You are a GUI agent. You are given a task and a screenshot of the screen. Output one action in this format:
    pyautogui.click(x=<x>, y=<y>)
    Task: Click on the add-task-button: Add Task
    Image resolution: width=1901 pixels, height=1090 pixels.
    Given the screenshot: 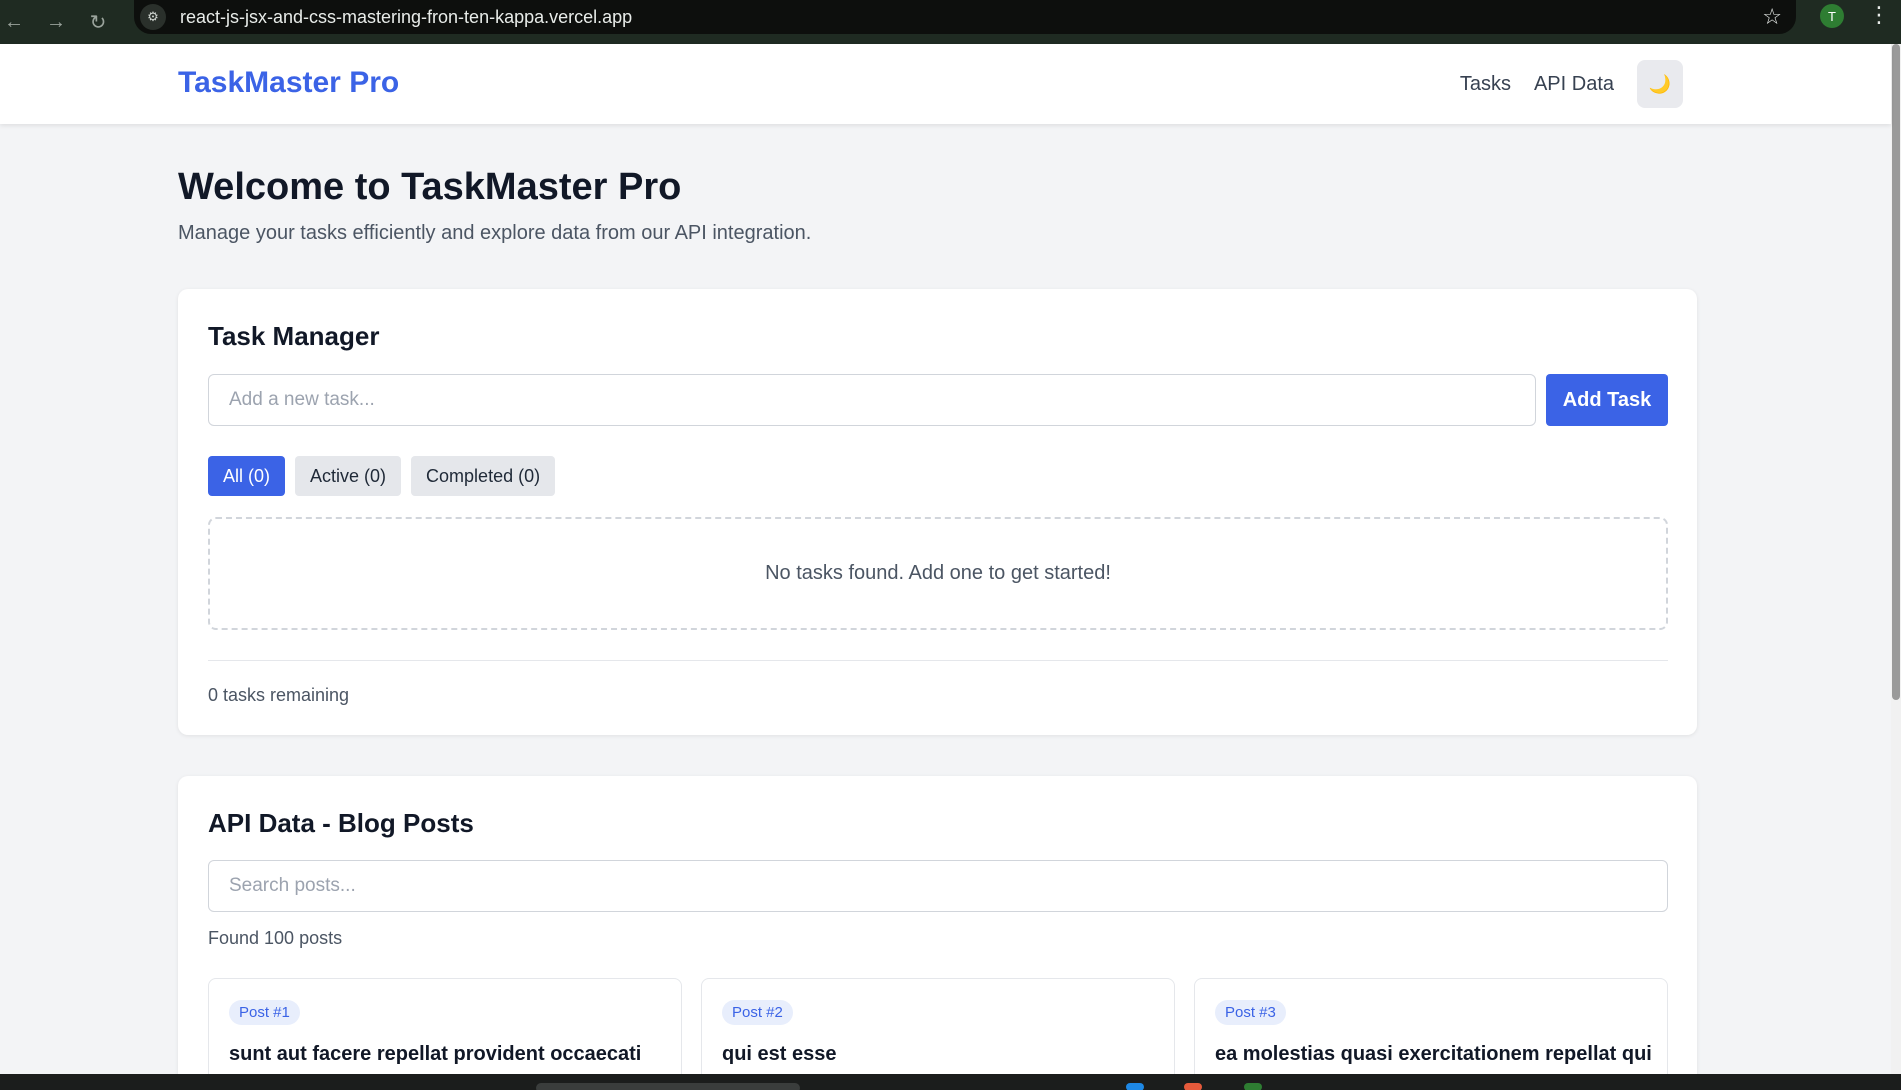 What is the action you would take?
    pyautogui.click(x=1607, y=400)
    